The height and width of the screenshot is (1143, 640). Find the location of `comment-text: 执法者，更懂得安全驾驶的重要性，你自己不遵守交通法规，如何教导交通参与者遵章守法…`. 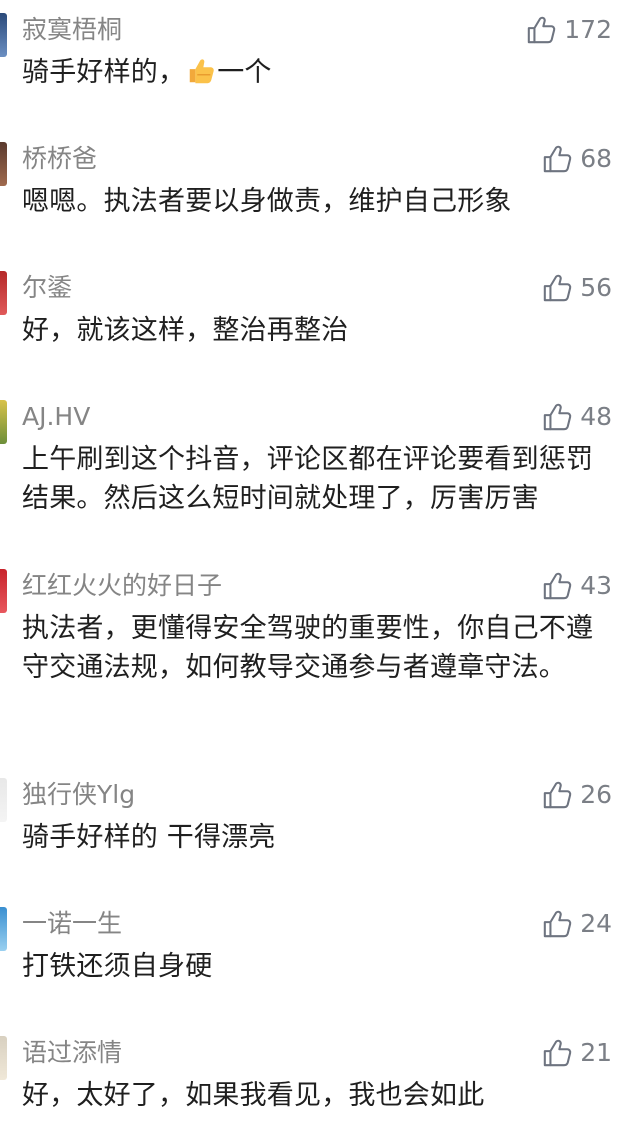

comment-text: 执法者，更懂得安全驾驶的重要性，你自己不遵守交通法规，如何教导交通参与者遵章守法… is located at coordinates (308, 648).